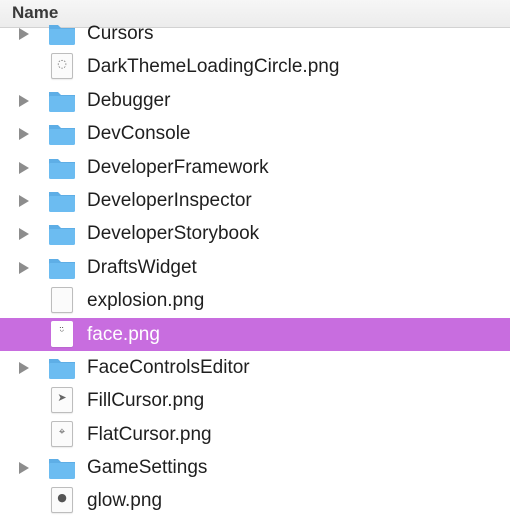 The image size is (510, 518). Describe the element at coordinates (255, 467) in the screenshot. I see `folder-row: GameSettings` at that location.